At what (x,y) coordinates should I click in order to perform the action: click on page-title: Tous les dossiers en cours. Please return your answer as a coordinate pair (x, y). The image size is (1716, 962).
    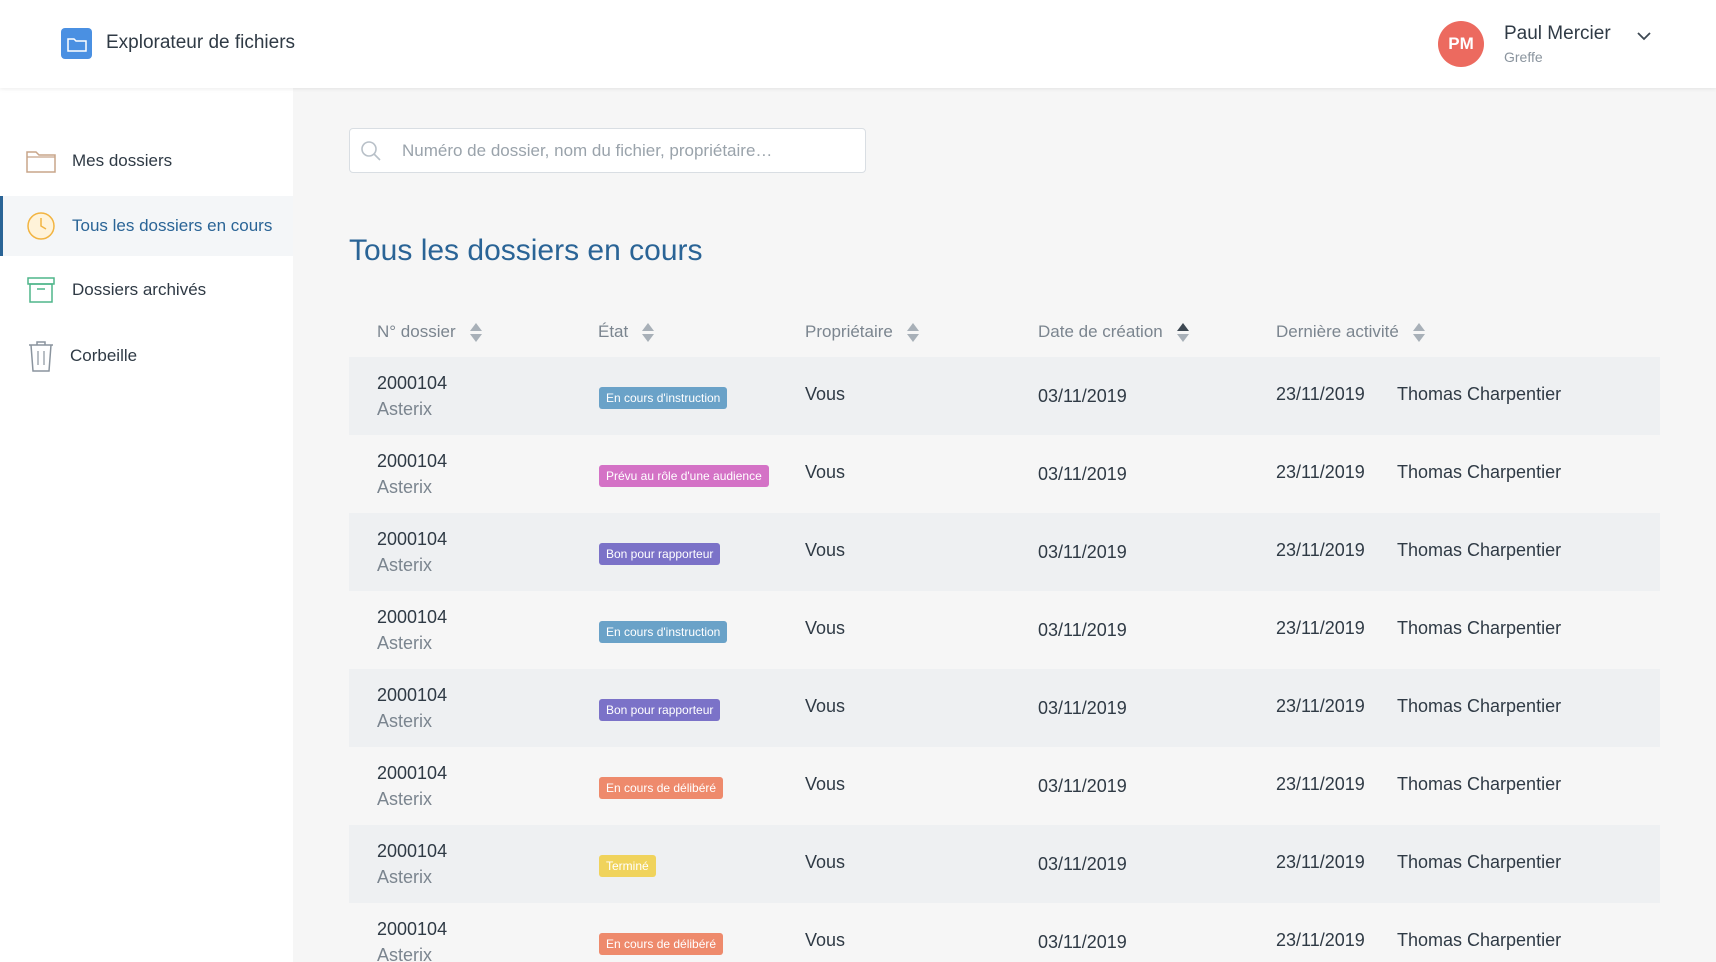
    Looking at the image, I should click on (526, 250).